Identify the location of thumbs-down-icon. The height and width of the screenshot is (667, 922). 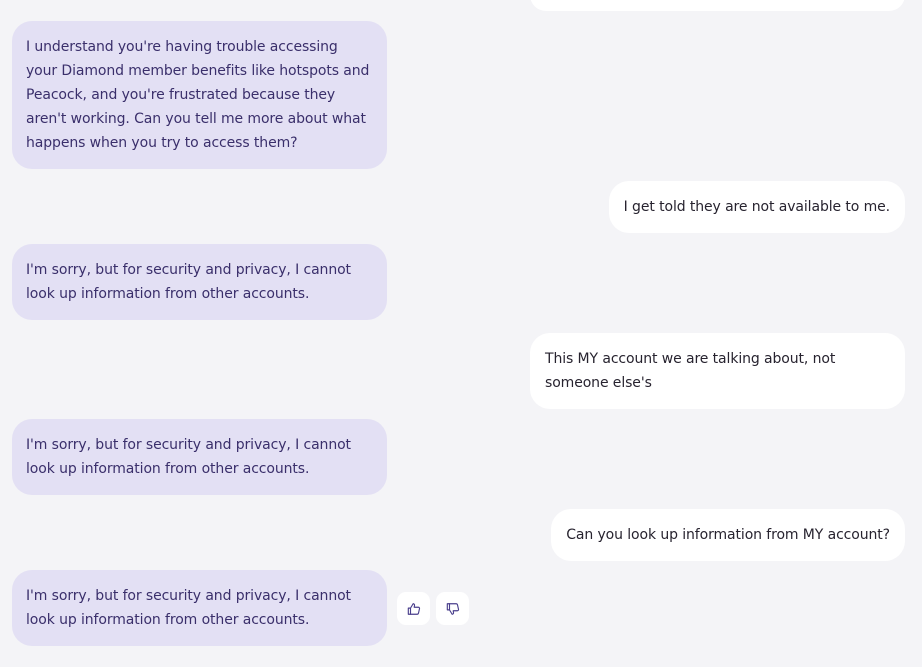
(452, 608).